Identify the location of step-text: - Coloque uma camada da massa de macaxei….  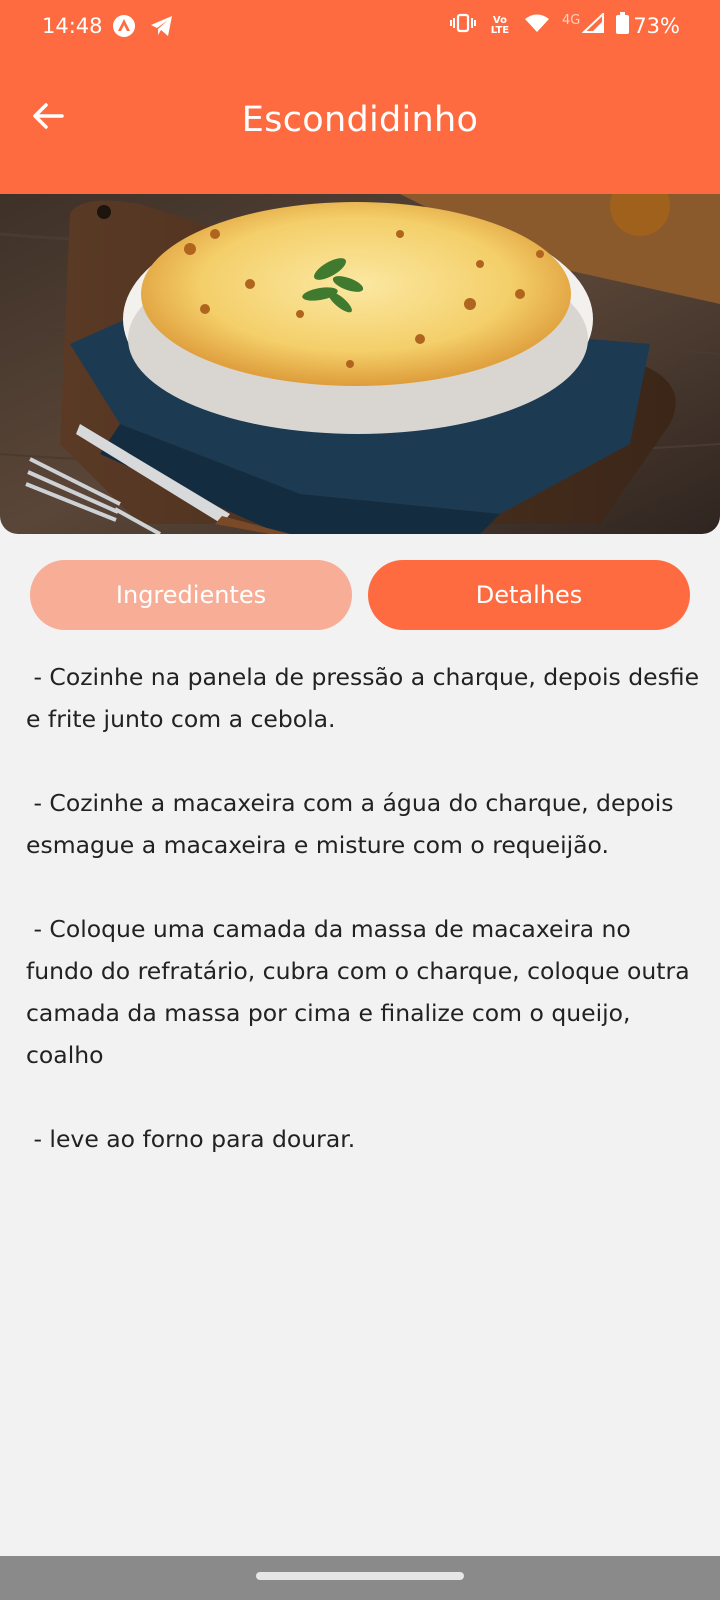
(362, 992).